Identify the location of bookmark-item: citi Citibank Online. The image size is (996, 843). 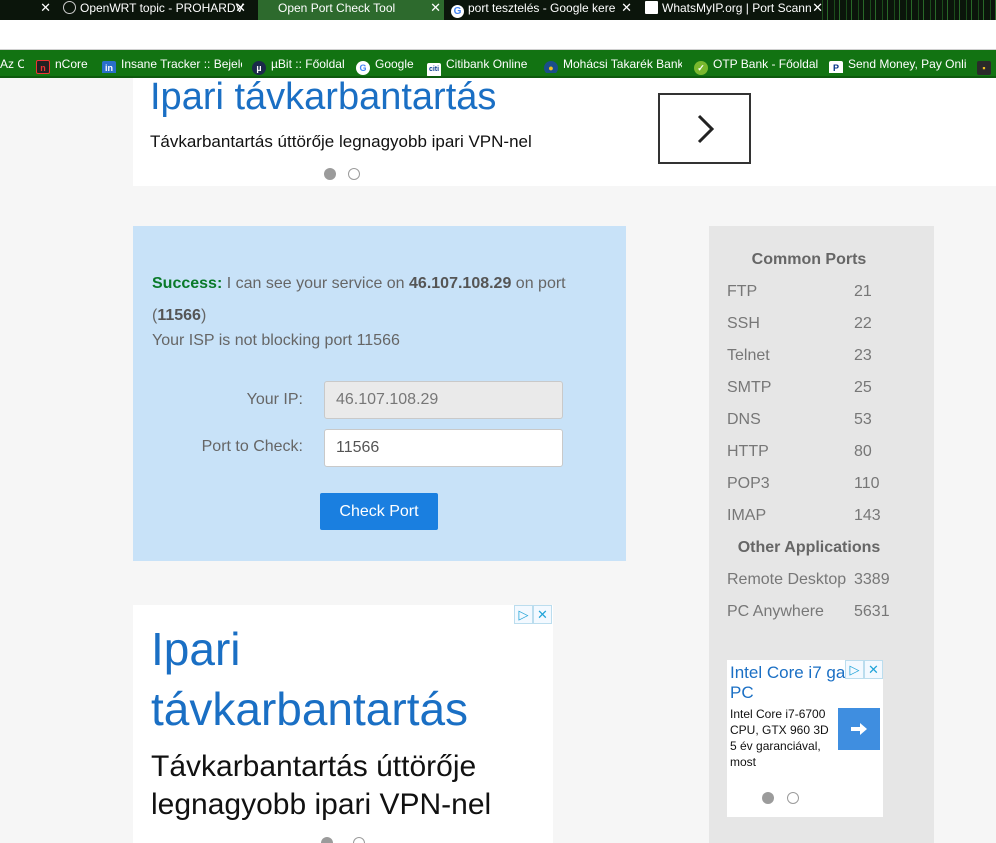
(477, 65).